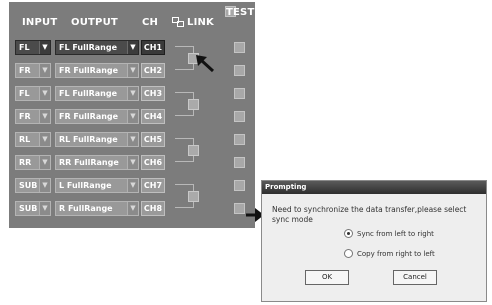  Describe the element at coordinates (348, 233) in the screenshot. I see `radio-selected-icon` at that location.